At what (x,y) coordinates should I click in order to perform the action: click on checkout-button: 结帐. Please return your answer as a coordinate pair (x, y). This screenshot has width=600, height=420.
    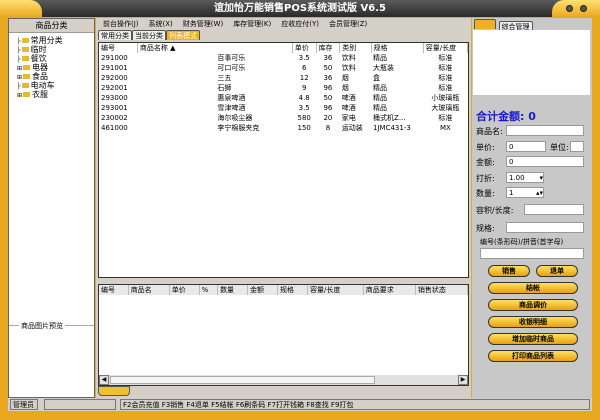
    Looking at the image, I should click on (533, 288).